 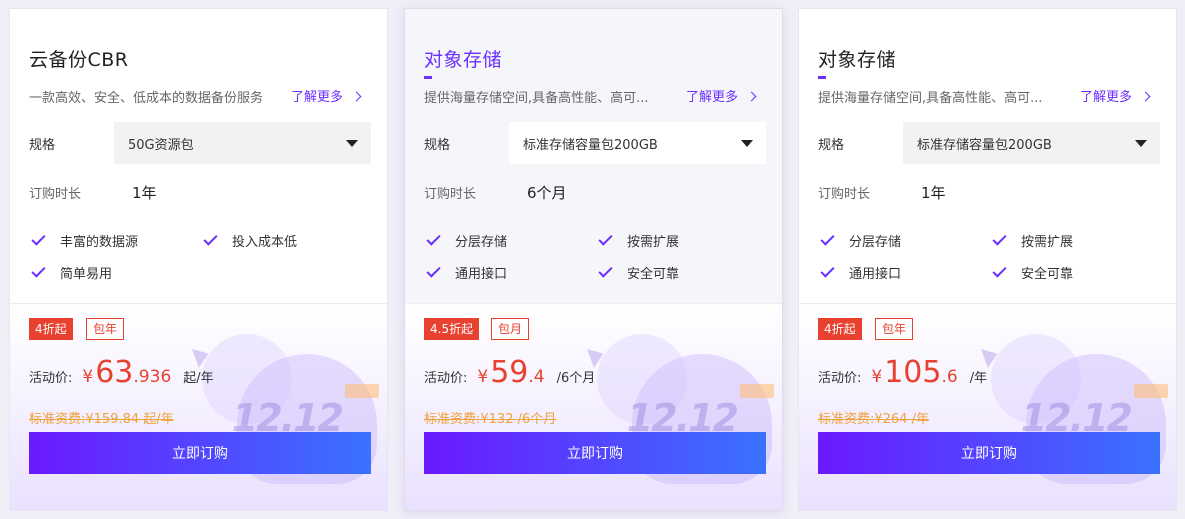 What do you see at coordinates (99, 242) in the screenshot?
I see `feature-label: 丰富的数据源` at bounding box center [99, 242].